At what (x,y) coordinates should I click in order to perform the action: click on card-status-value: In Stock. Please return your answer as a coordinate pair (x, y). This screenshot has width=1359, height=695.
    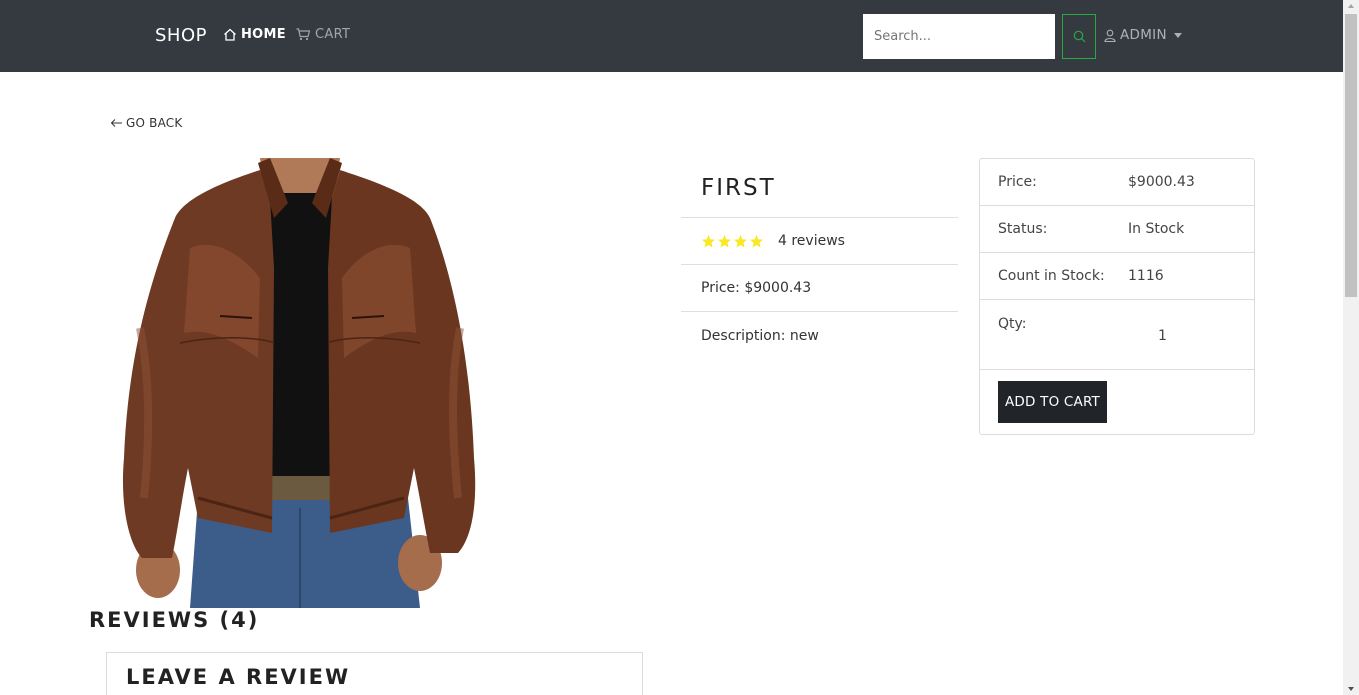
    Looking at the image, I should click on (1156, 229).